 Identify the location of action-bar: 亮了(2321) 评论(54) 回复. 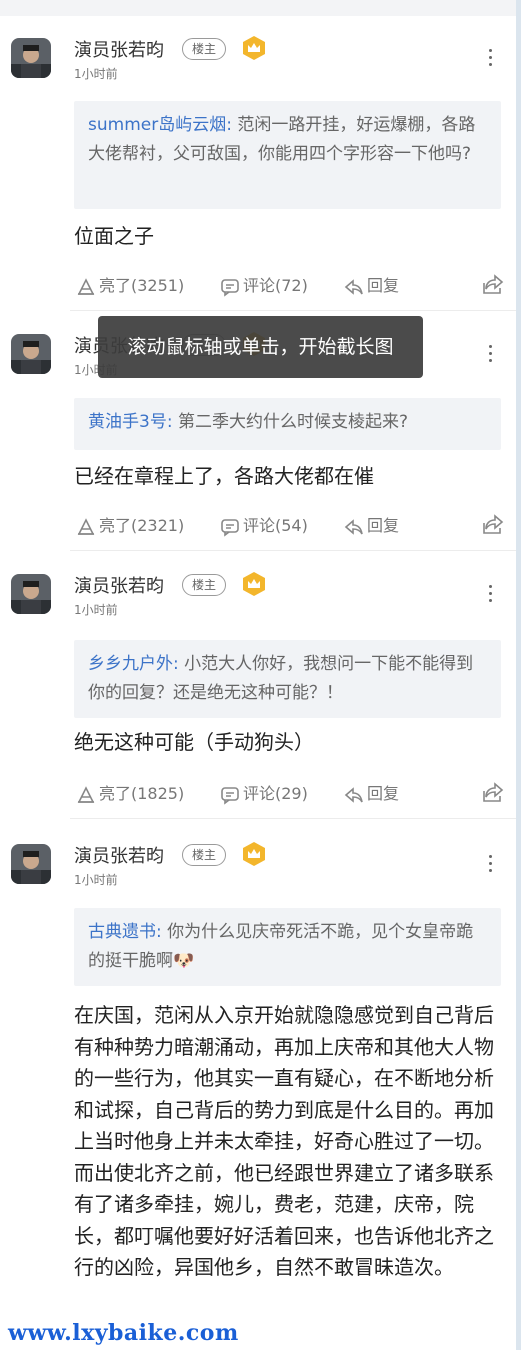
(289, 526).